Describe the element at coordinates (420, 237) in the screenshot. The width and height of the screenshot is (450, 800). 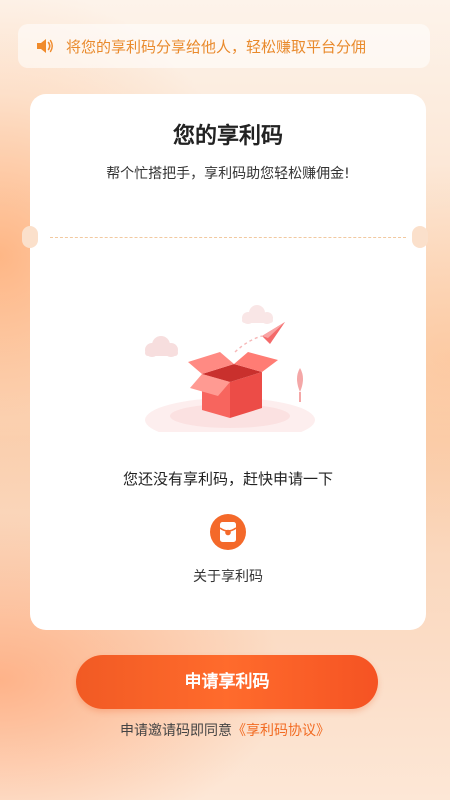
I see `ticket-notch-right` at that location.